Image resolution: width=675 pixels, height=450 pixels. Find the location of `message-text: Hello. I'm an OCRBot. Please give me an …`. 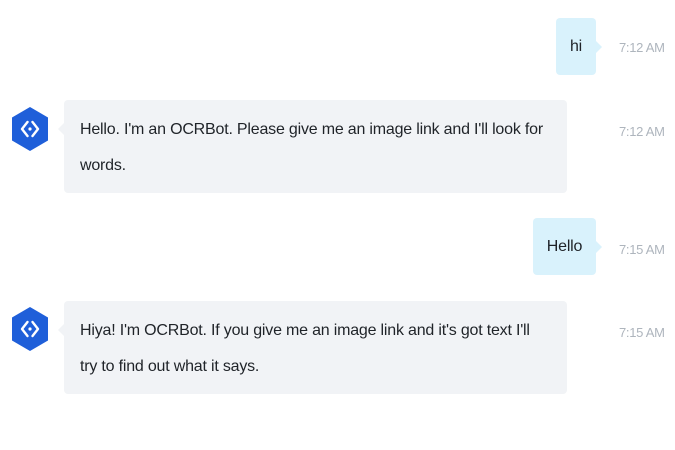

message-text: Hello. I'm an OCRBot. Please give me an … is located at coordinates (311, 147).